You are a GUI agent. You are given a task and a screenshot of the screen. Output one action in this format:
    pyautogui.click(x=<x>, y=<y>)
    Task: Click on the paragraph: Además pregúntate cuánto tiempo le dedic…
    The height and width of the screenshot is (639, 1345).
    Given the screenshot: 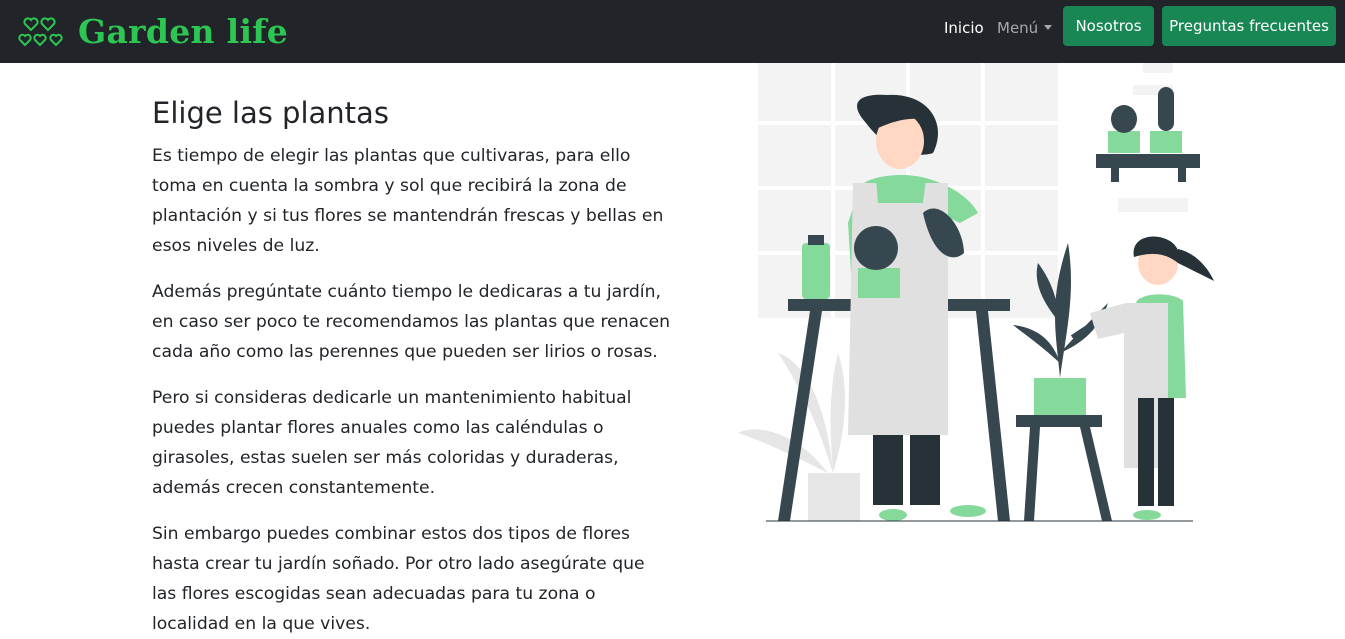 What is the action you would take?
    pyautogui.click(x=411, y=322)
    